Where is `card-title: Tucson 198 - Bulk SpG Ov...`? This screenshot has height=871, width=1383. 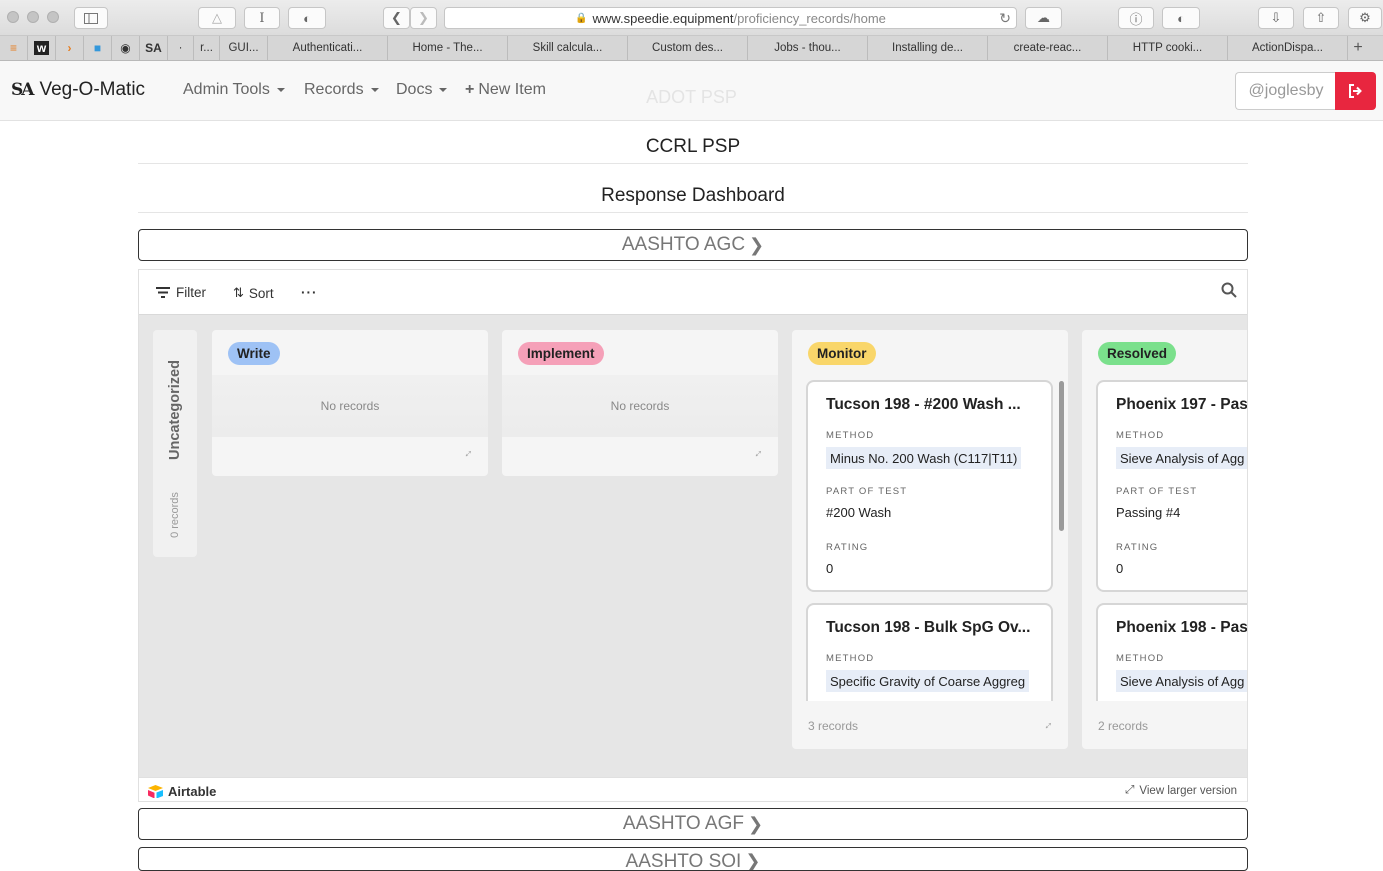 card-title: Tucson 198 - Bulk SpG Ov... is located at coordinates (928, 627).